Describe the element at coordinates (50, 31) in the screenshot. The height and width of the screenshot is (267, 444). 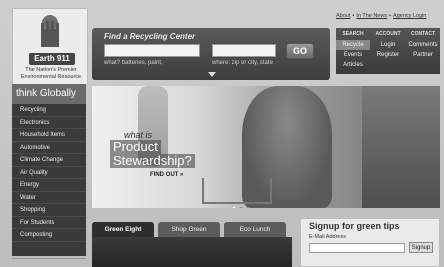
I see `hand-globe-icon` at that location.